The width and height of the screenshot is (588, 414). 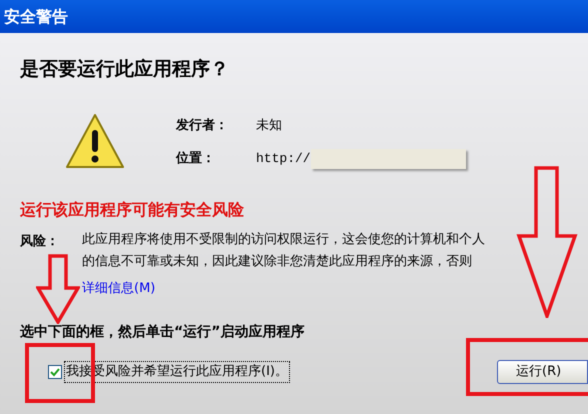 What do you see at coordinates (58, 289) in the screenshot?
I see `arrow-annotation` at bounding box center [58, 289].